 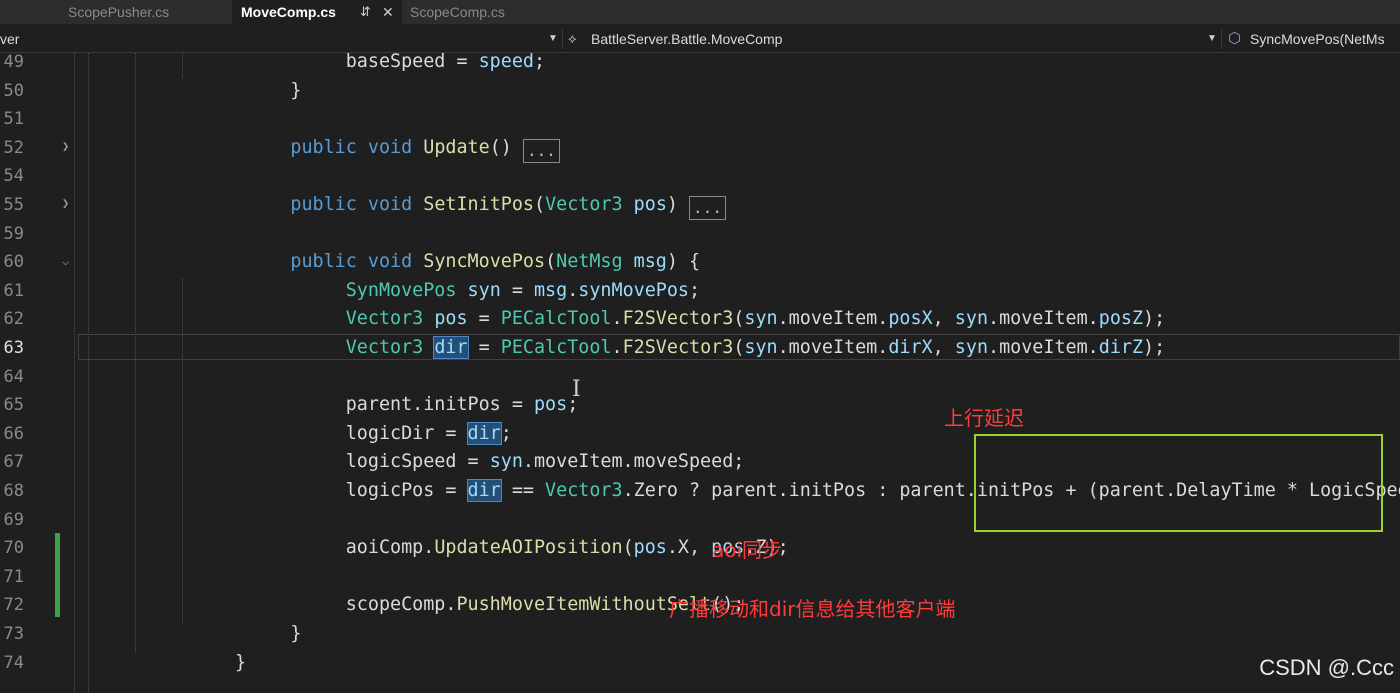 What do you see at coordinates (241, 662) in the screenshot?
I see `code-line-74: }` at bounding box center [241, 662].